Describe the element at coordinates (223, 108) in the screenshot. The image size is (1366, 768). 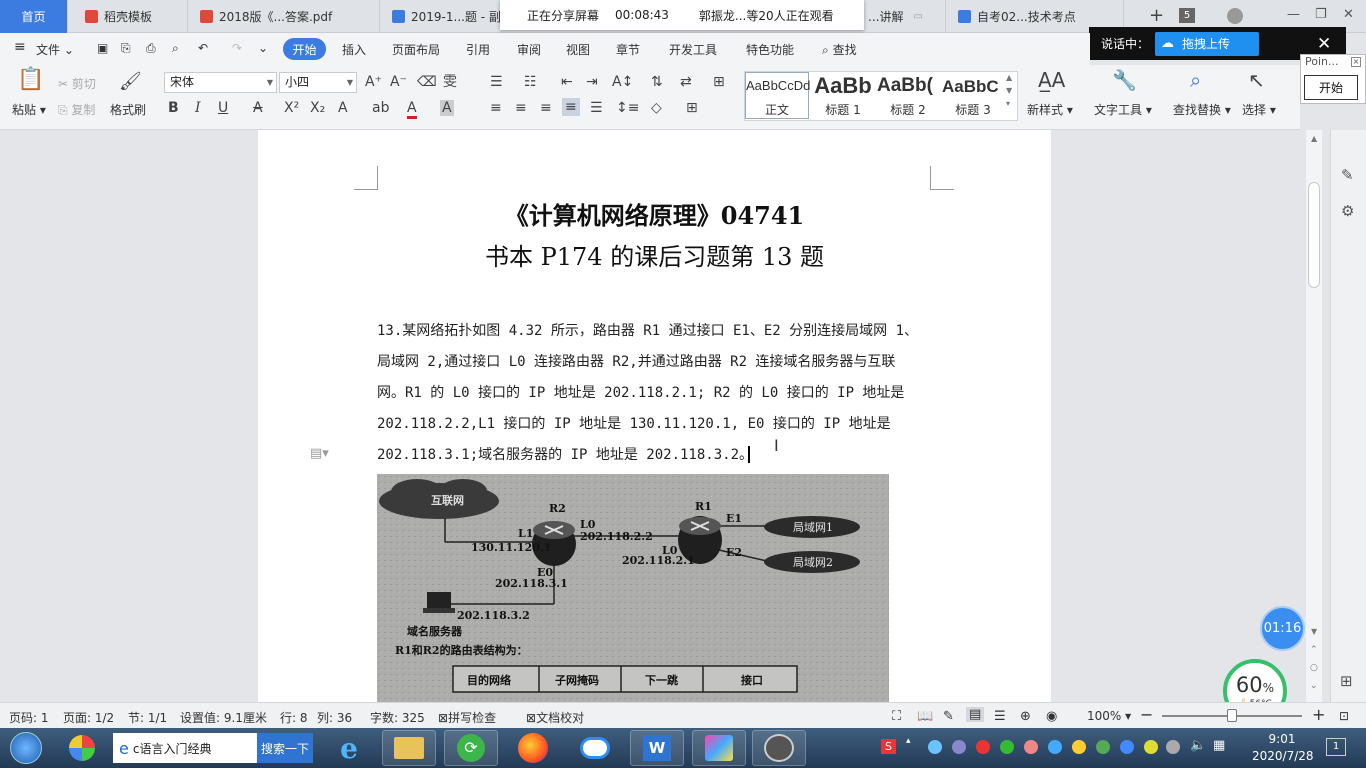
I see `underline-icon: U` at that location.